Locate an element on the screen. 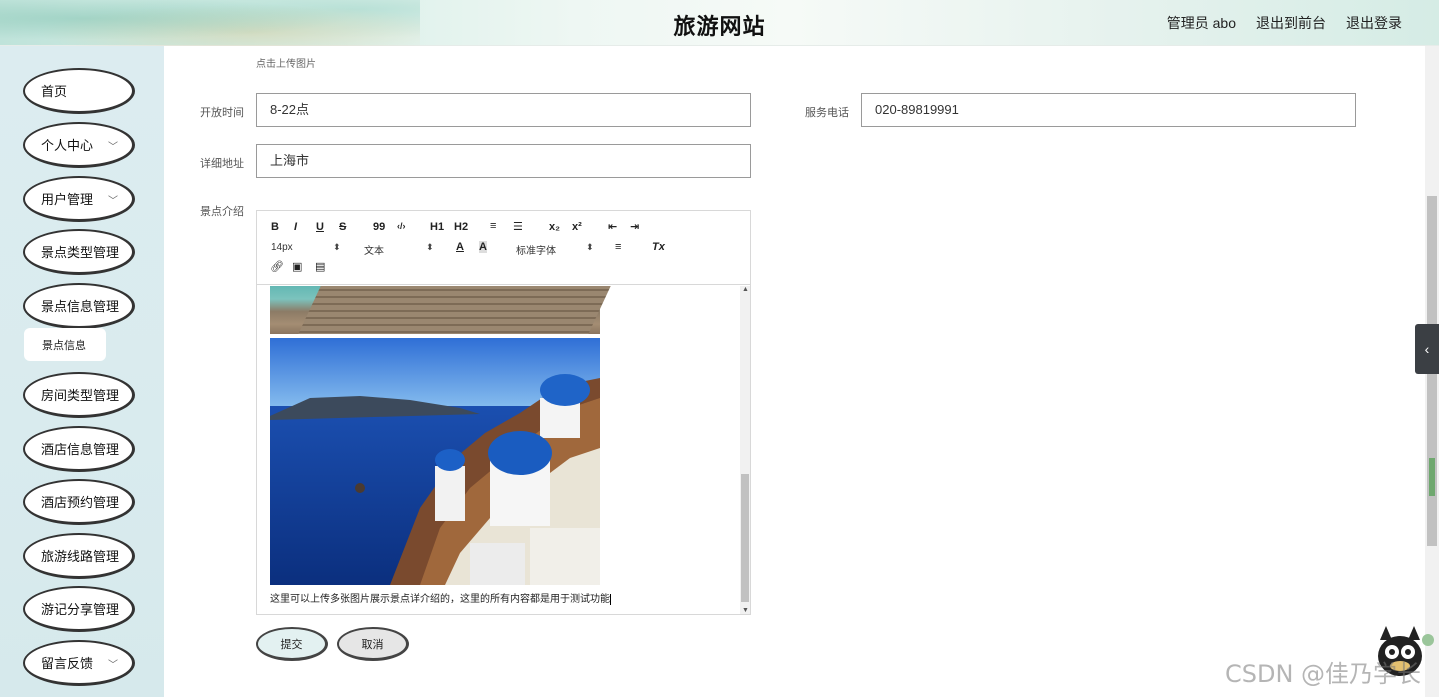 The image size is (1439, 697). chevron-left-icon: ‹ is located at coordinates (1427, 349).